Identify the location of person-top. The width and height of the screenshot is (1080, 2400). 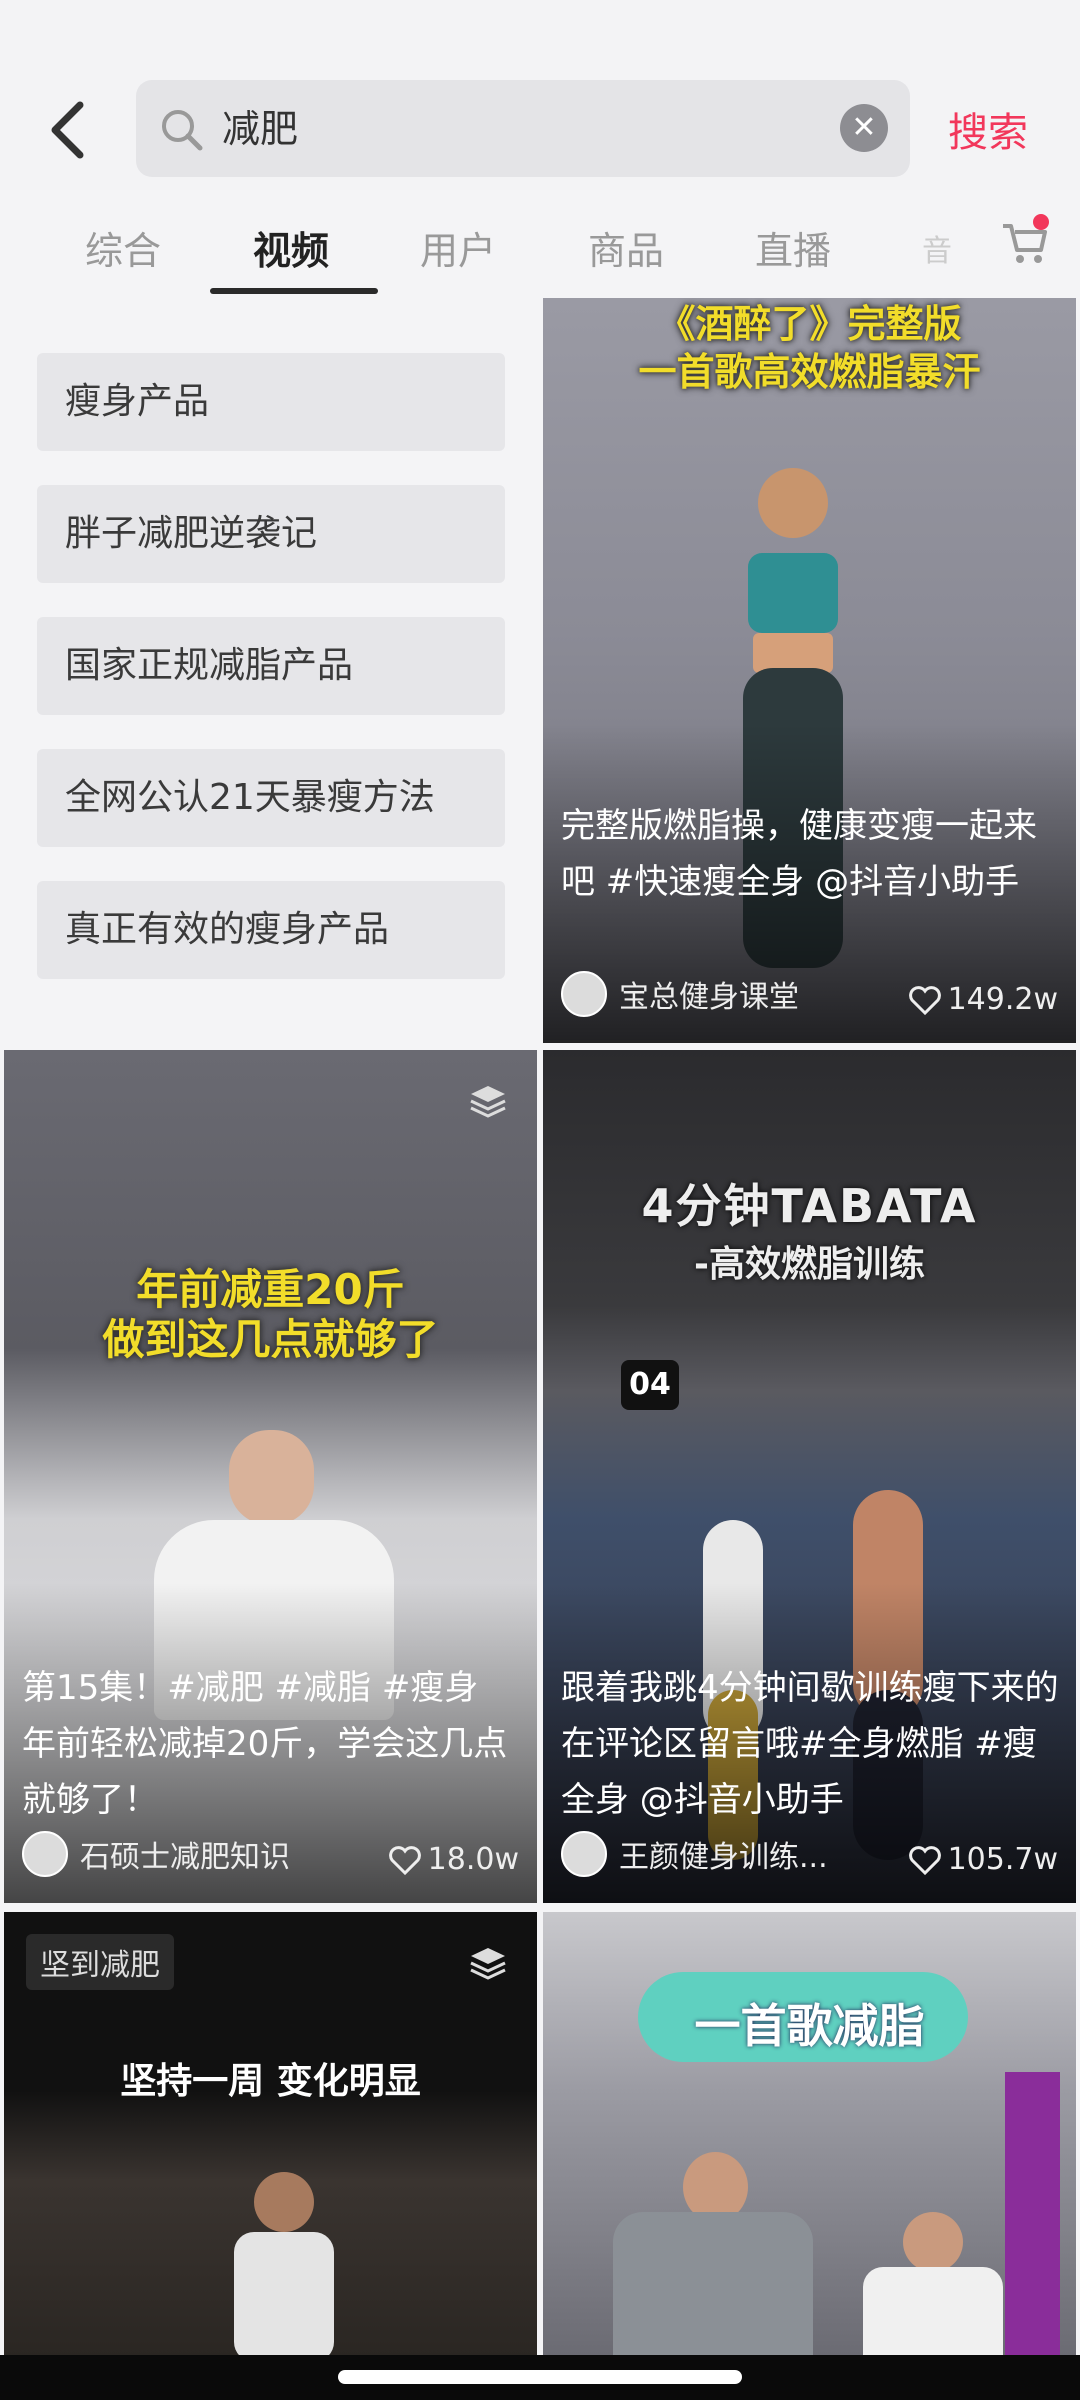
(793, 593).